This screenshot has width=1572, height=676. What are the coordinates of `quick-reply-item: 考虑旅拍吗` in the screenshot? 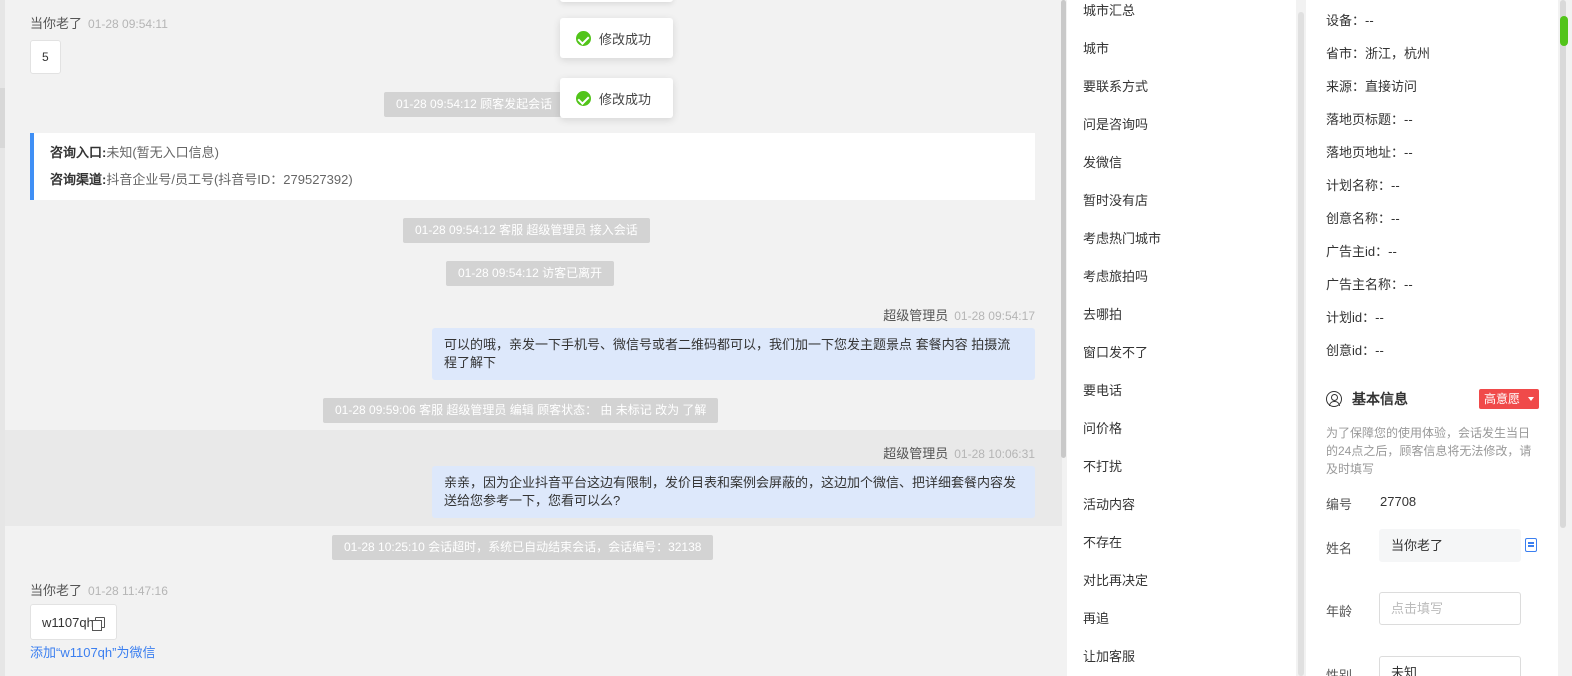 It's located at (1115, 275).